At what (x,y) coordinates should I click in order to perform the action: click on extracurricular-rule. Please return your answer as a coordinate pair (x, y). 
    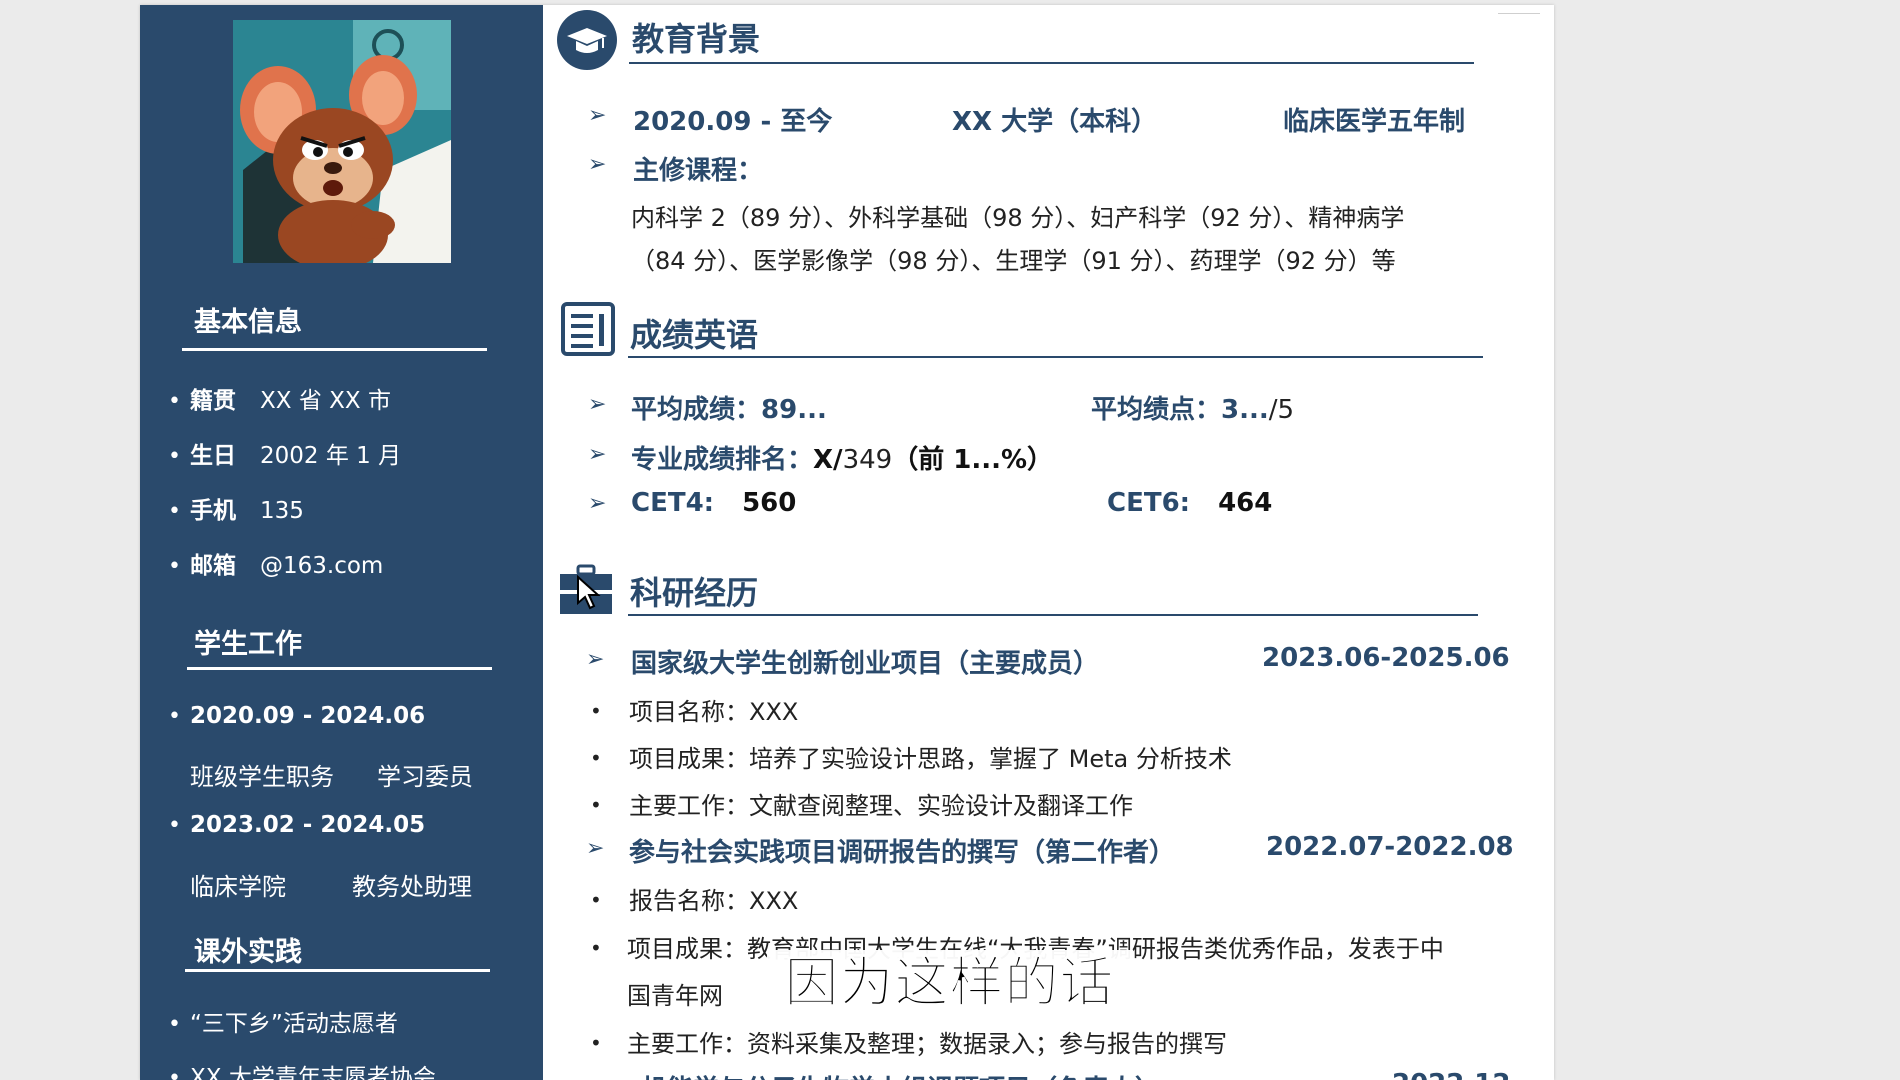
    Looking at the image, I should click on (337, 970).